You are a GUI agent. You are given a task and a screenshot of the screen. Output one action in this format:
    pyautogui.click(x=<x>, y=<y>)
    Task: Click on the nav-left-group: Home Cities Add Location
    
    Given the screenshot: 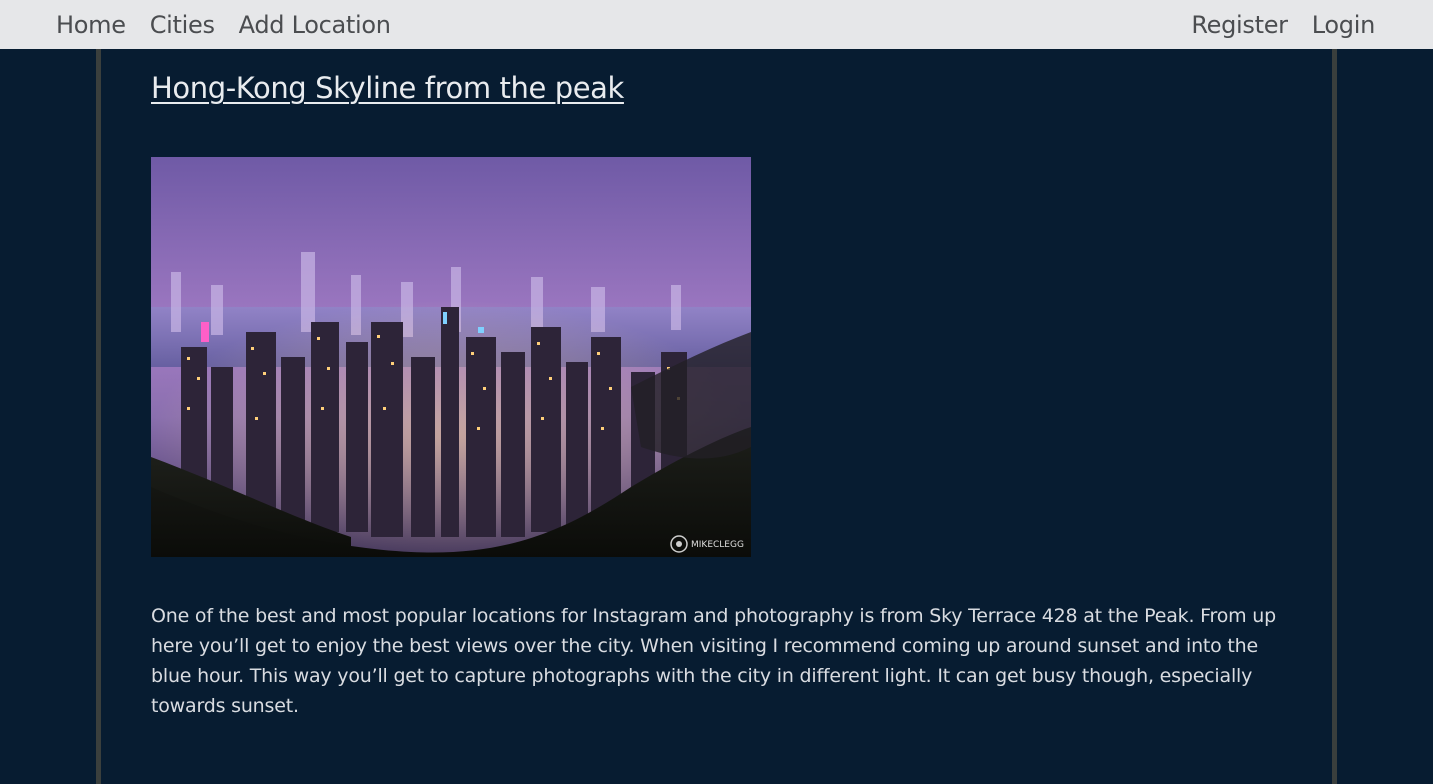 What is the action you would take?
    pyautogui.click(x=223, y=25)
    